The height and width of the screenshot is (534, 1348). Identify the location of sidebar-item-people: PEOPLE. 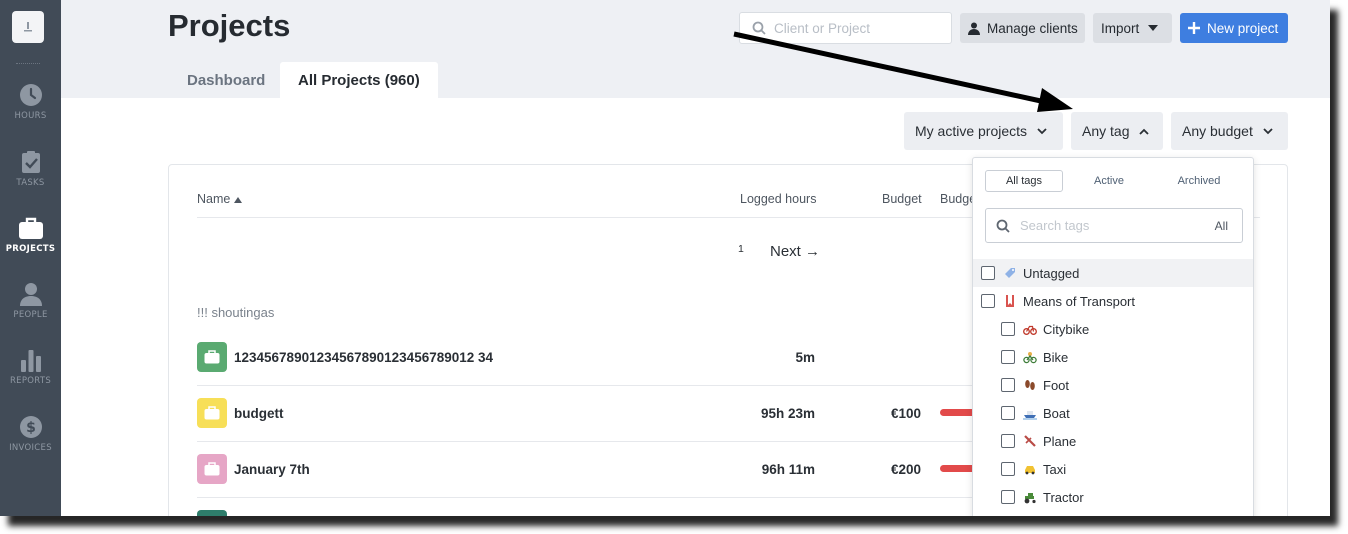
(30, 310).